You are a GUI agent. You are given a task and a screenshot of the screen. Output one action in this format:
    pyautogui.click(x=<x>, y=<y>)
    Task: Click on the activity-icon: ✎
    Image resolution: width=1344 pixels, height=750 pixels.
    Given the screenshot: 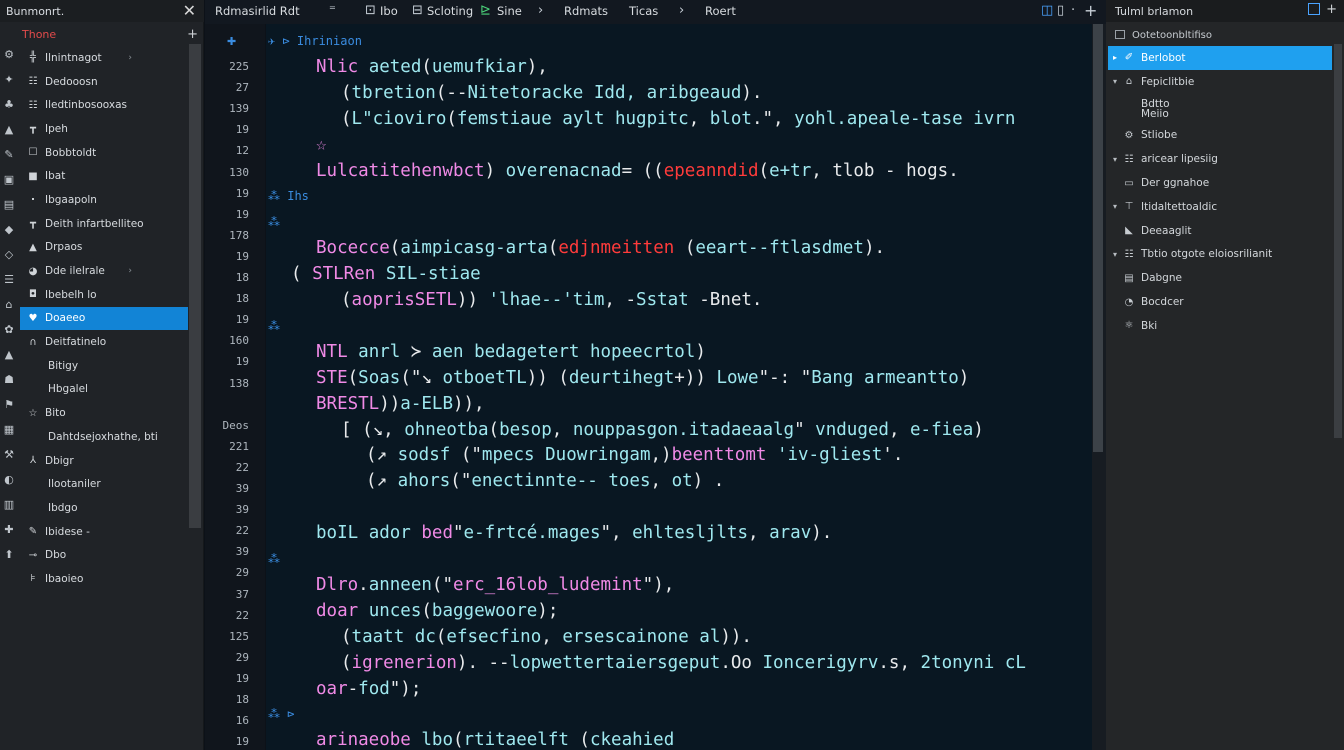 What is the action you would take?
    pyautogui.click(x=9, y=155)
    